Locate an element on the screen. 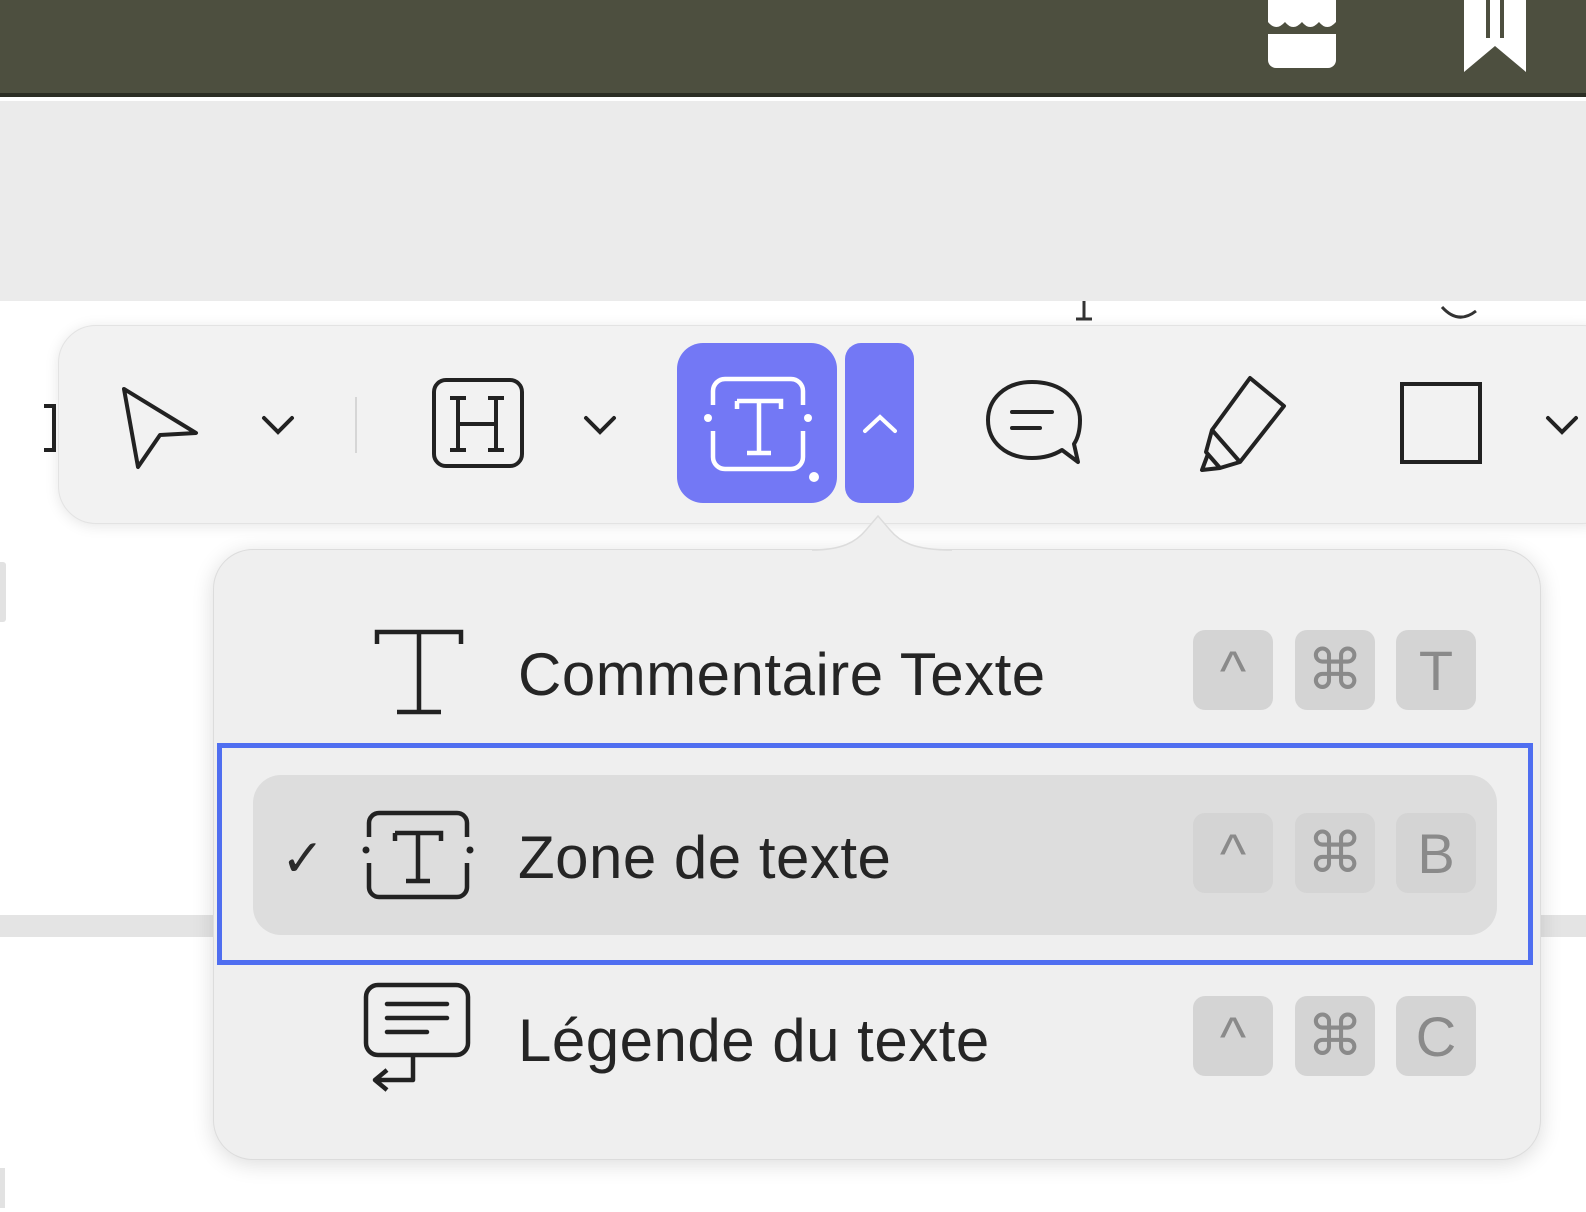  bookmark-icon is located at coordinates (1495, 38).